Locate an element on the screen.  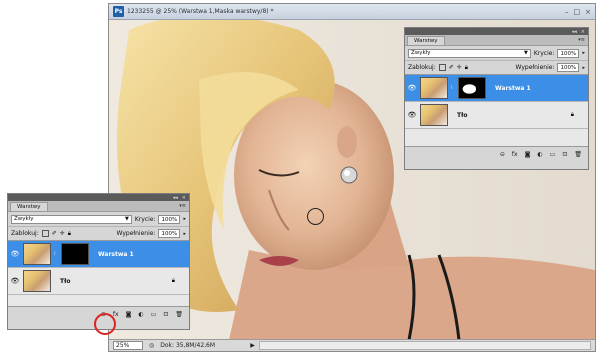
document-info: Dok: 35,8M/42,6M is located at coordinates (188, 345).